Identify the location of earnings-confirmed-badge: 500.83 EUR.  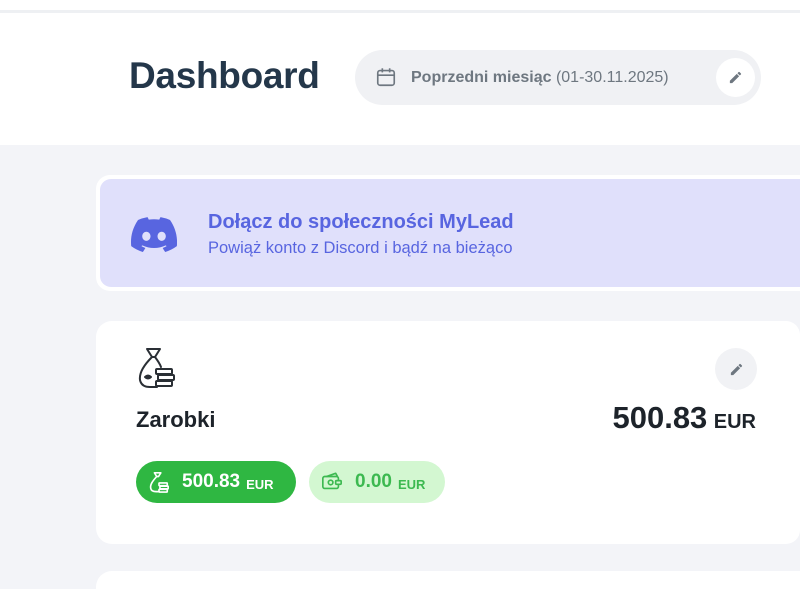
(216, 482).